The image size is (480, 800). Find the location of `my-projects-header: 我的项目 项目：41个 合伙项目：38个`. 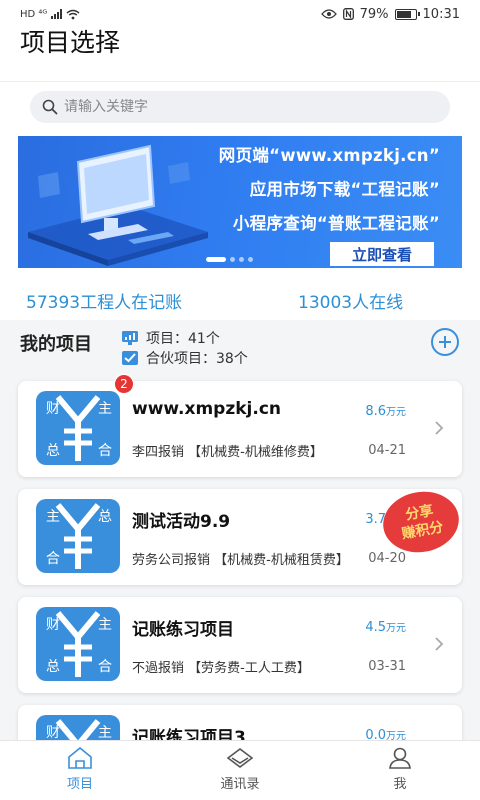

my-projects-header: 我的项目 项目：41个 合伙项目：38个 is located at coordinates (240, 349).